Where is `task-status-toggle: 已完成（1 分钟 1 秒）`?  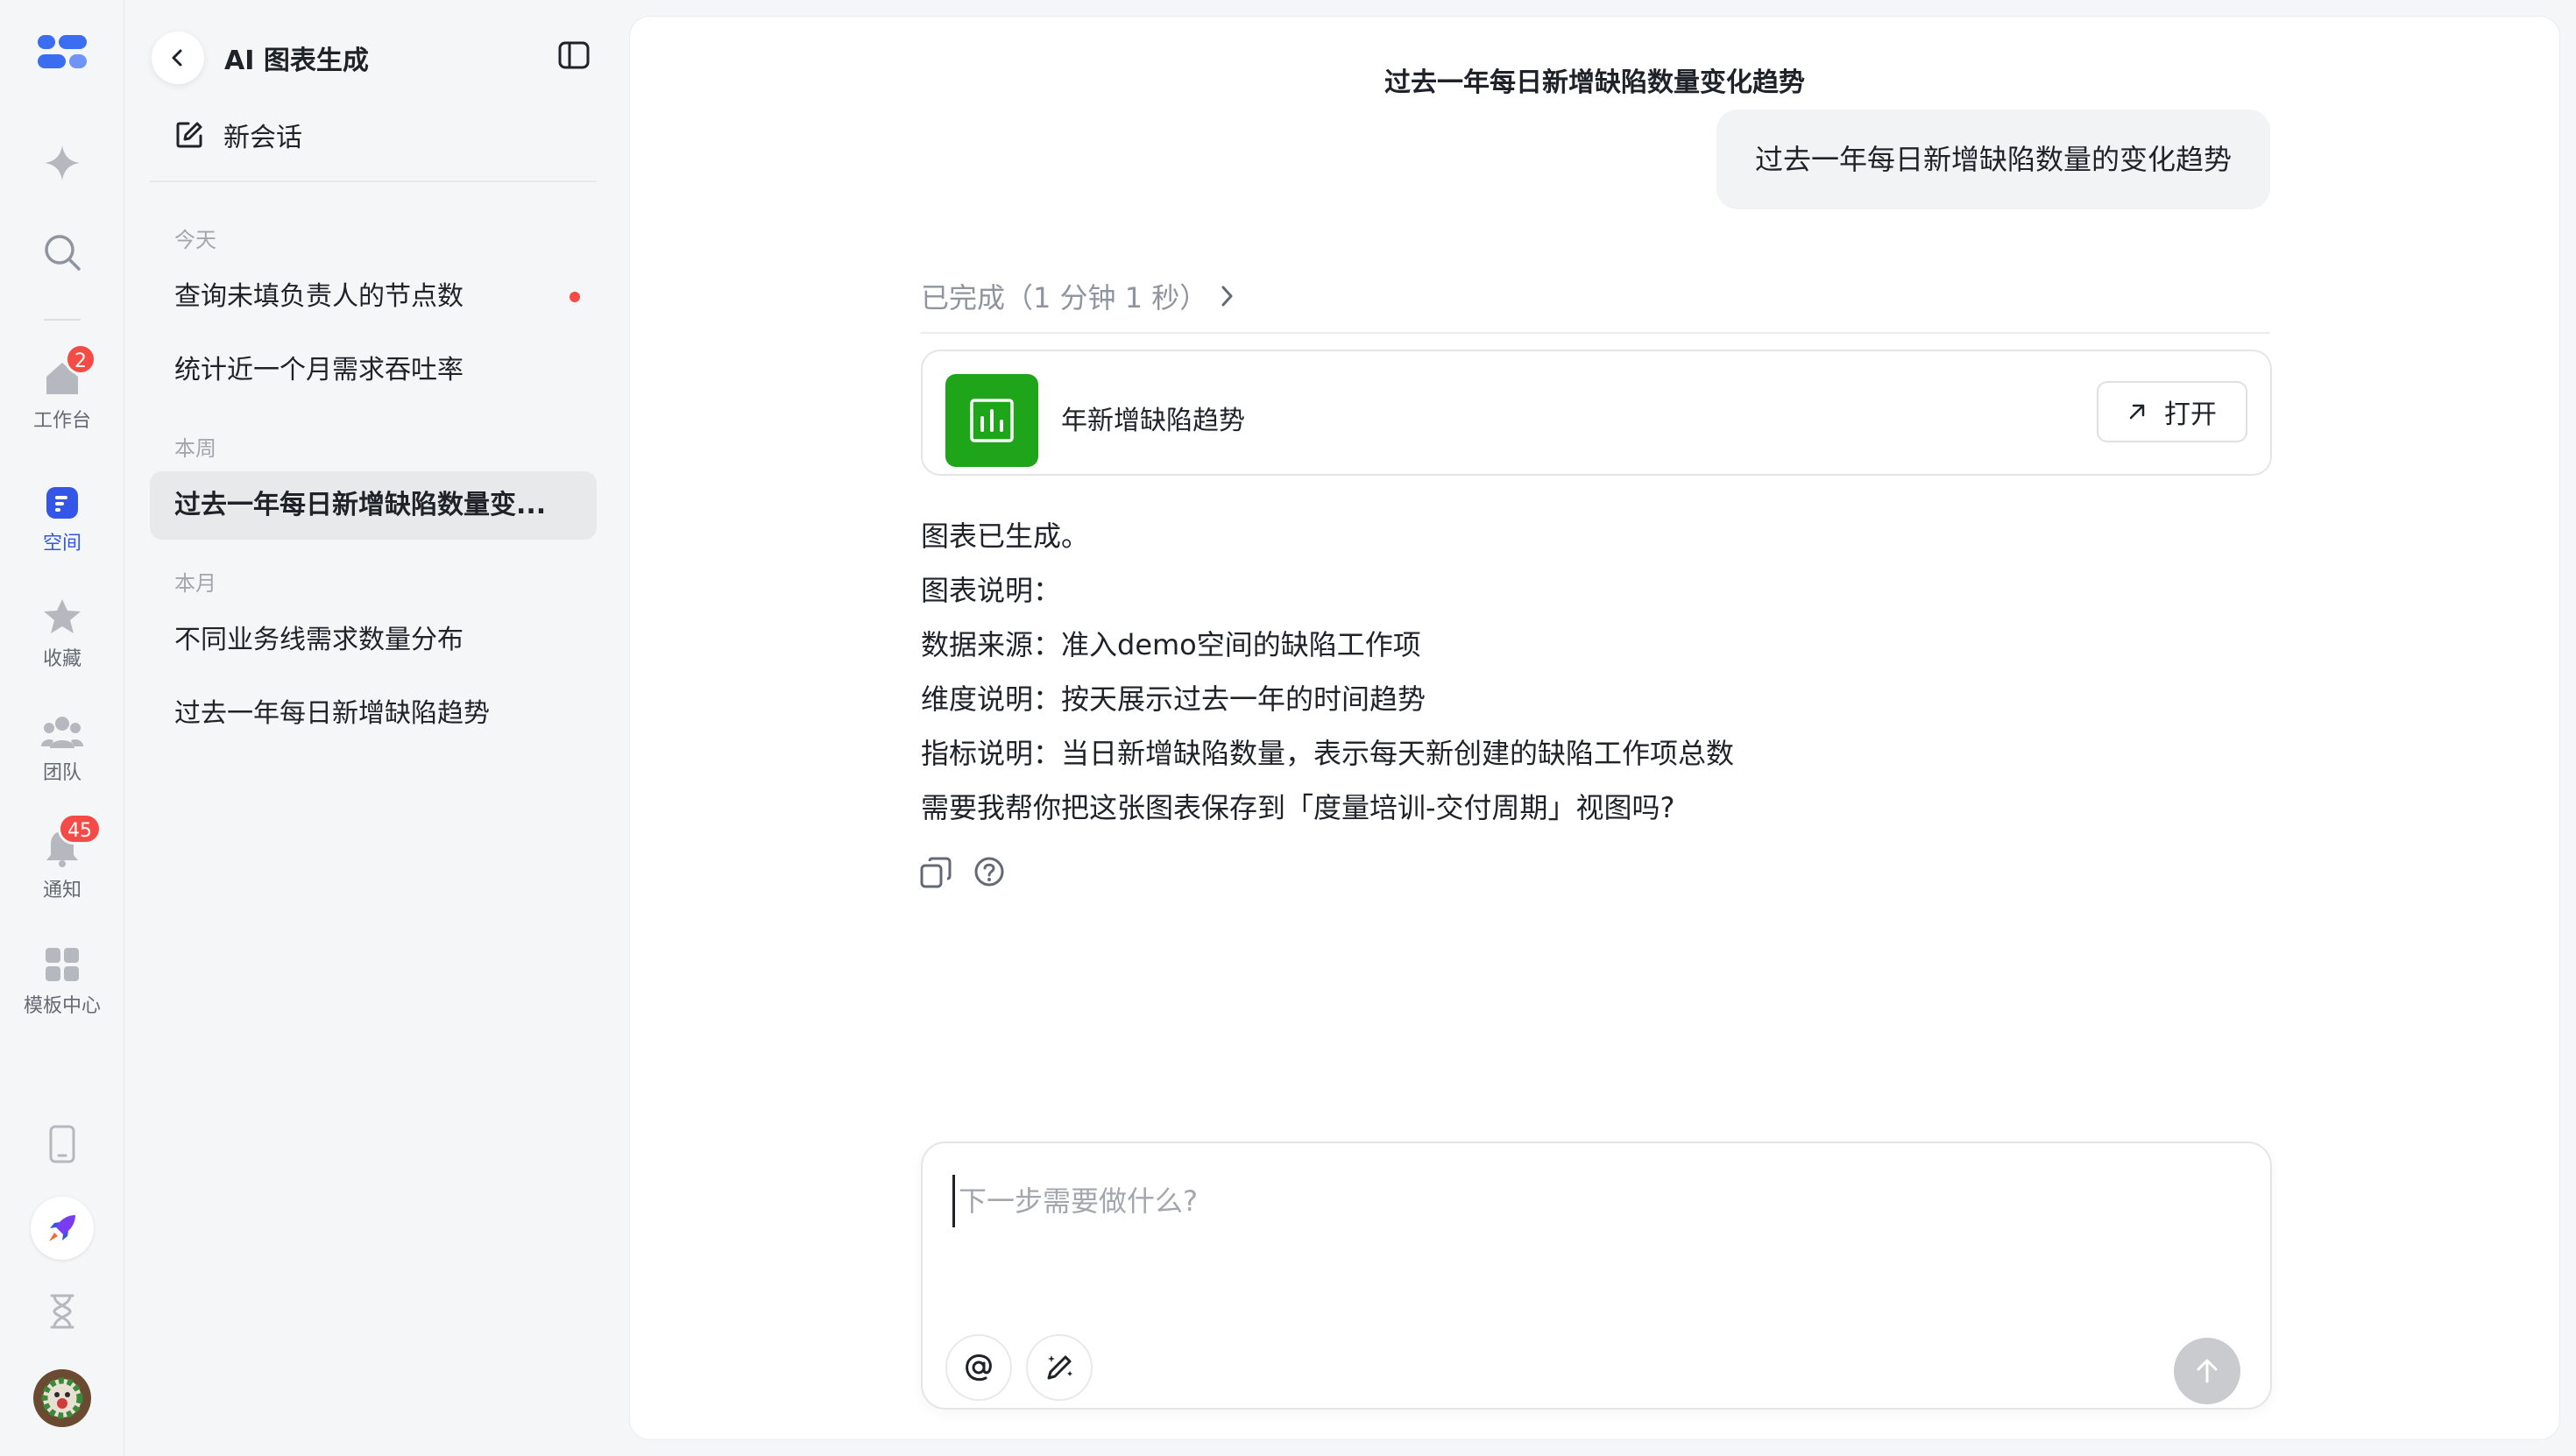
task-status-toggle: 已完成（1 分钟 1 秒） is located at coordinates (1078, 296).